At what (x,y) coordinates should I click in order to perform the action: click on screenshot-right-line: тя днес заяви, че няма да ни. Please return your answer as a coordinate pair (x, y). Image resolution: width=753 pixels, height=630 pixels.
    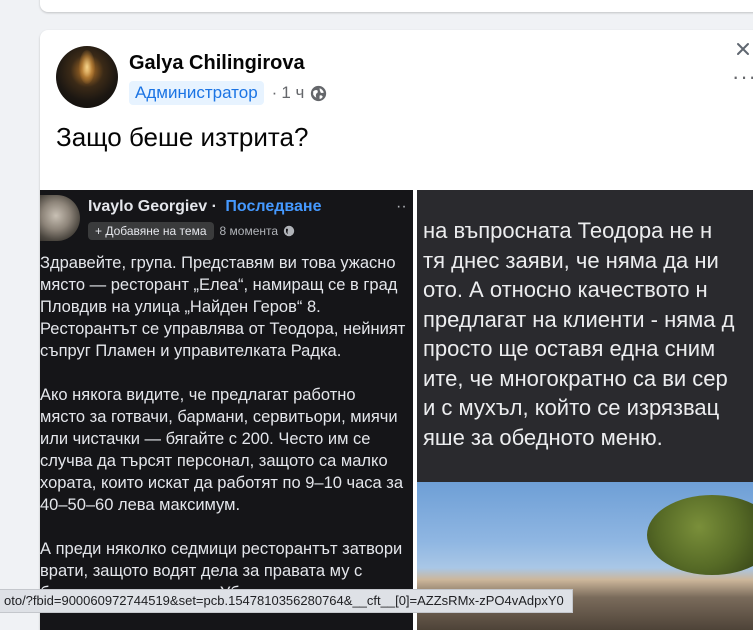
    Looking at the image, I should click on (571, 260).